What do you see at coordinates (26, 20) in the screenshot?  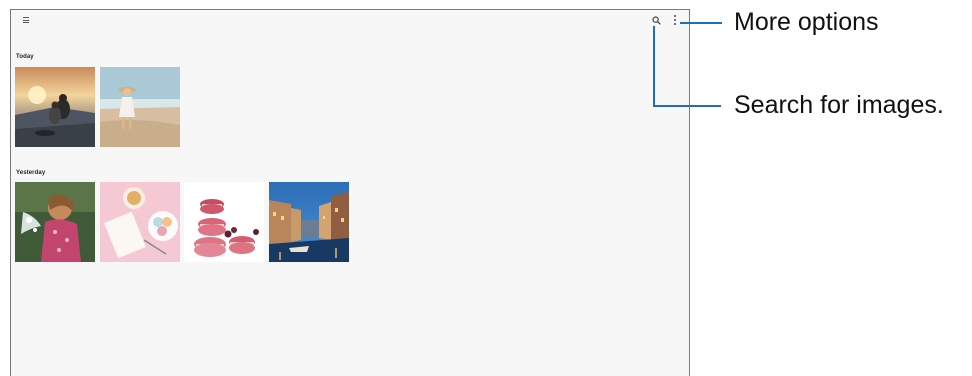 I see `menu-icon` at bounding box center [26, 20].